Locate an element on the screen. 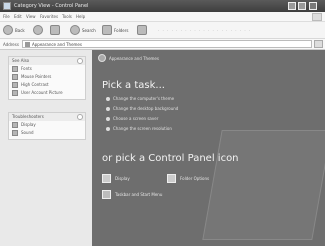 This screenshot has width=325, height=246. up-folder-icon is located at coordinates (55, 30).